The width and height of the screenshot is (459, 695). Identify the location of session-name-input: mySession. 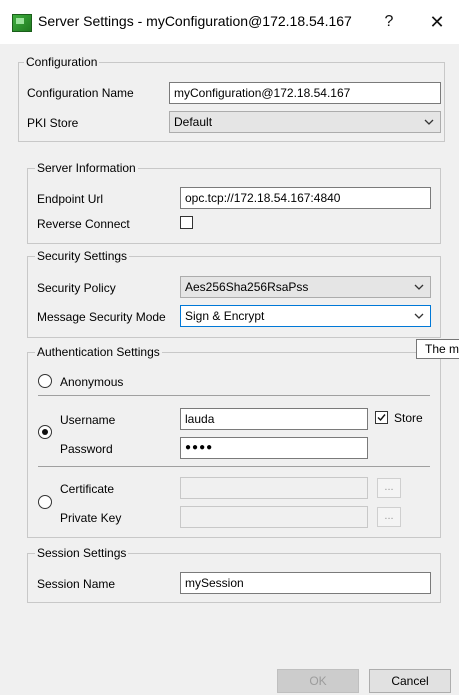
(305, 583).